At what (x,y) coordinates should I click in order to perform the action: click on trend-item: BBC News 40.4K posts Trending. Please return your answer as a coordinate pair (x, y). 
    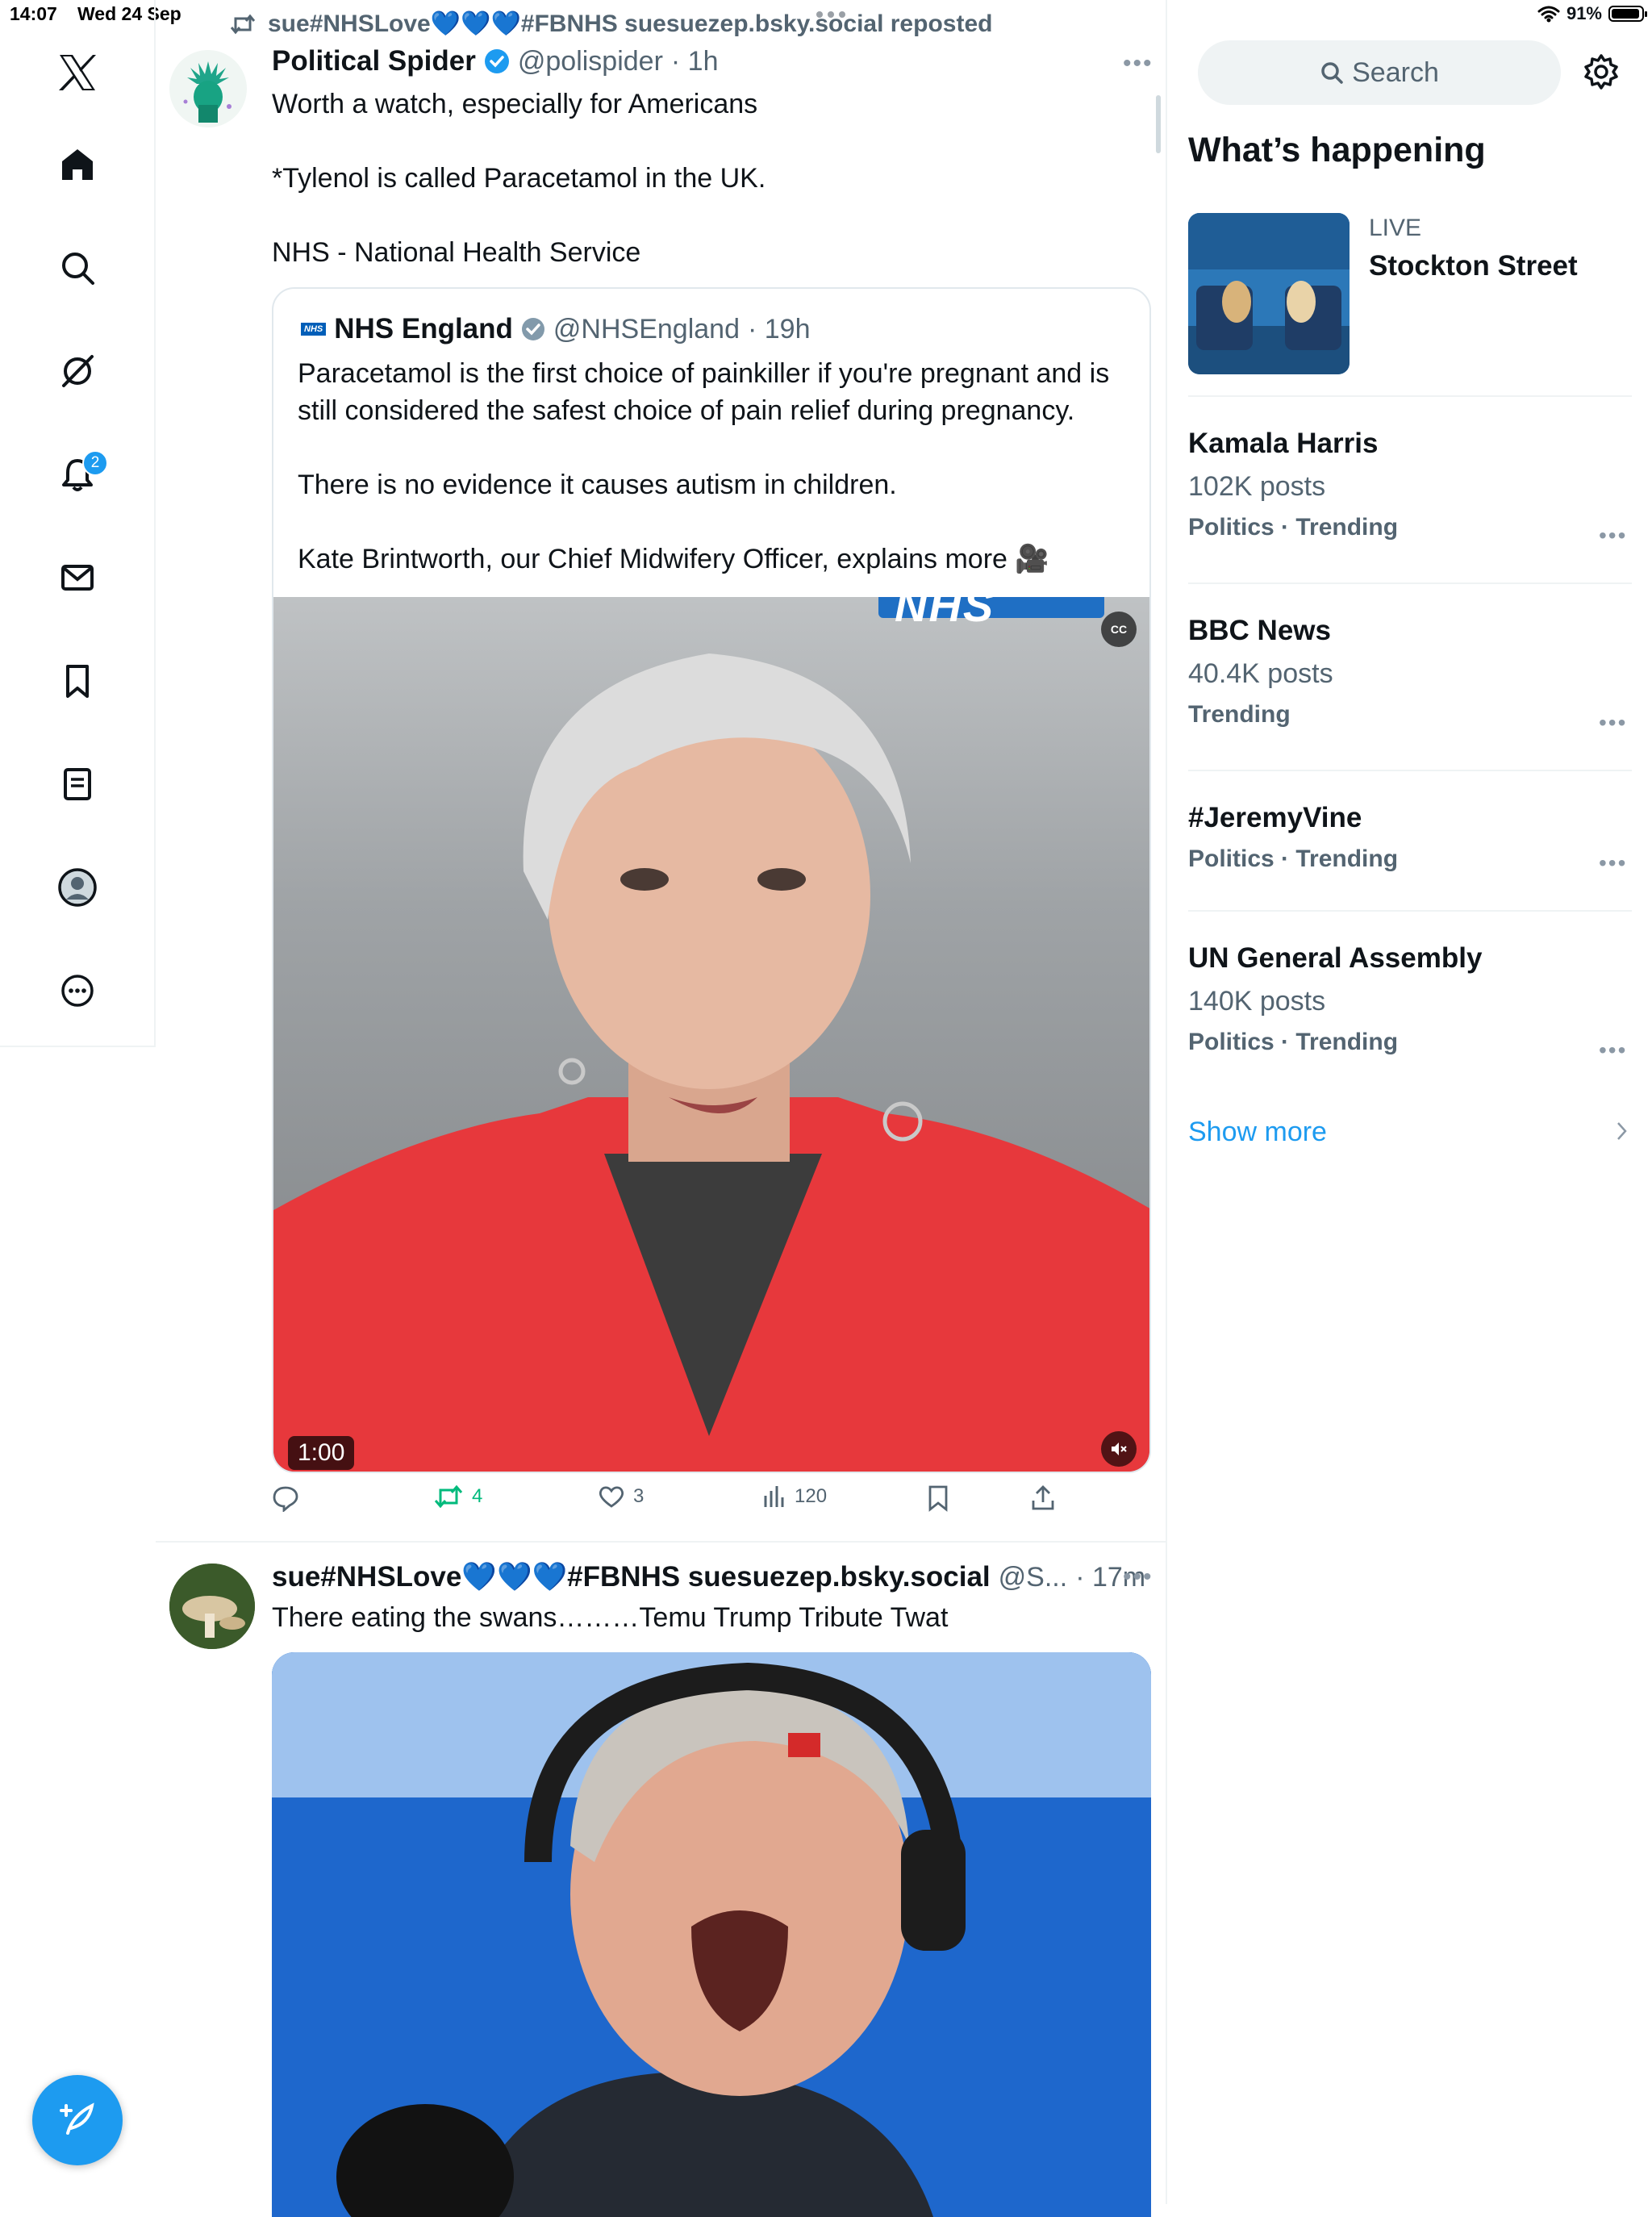
    Looking at the image, I should click on (1410, 672).